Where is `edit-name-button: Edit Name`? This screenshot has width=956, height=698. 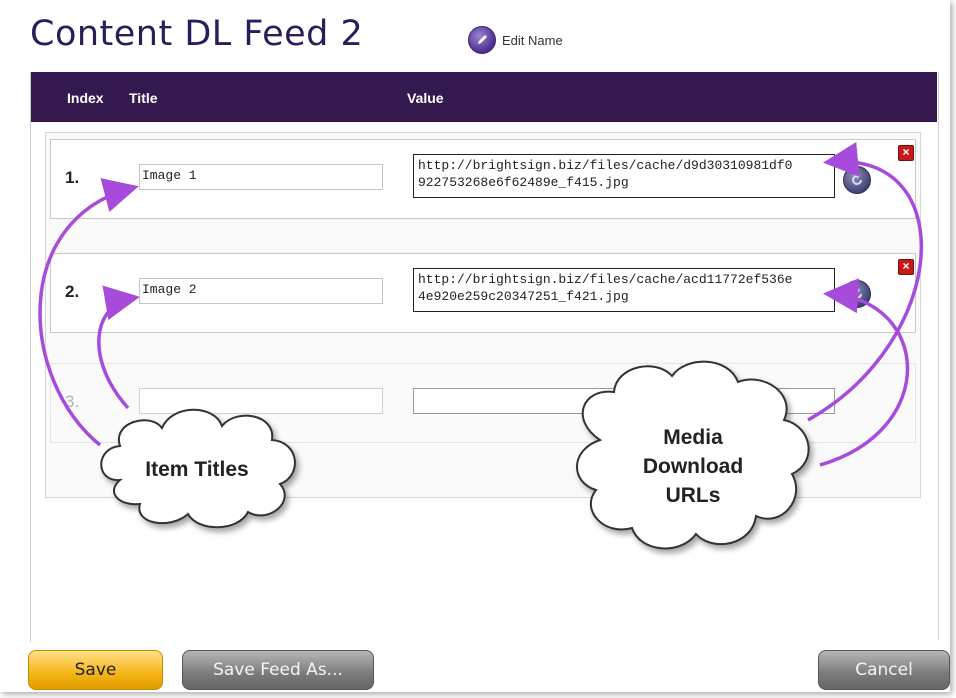
edit-name-button: Edit Name is located at coordinates (515, 40).